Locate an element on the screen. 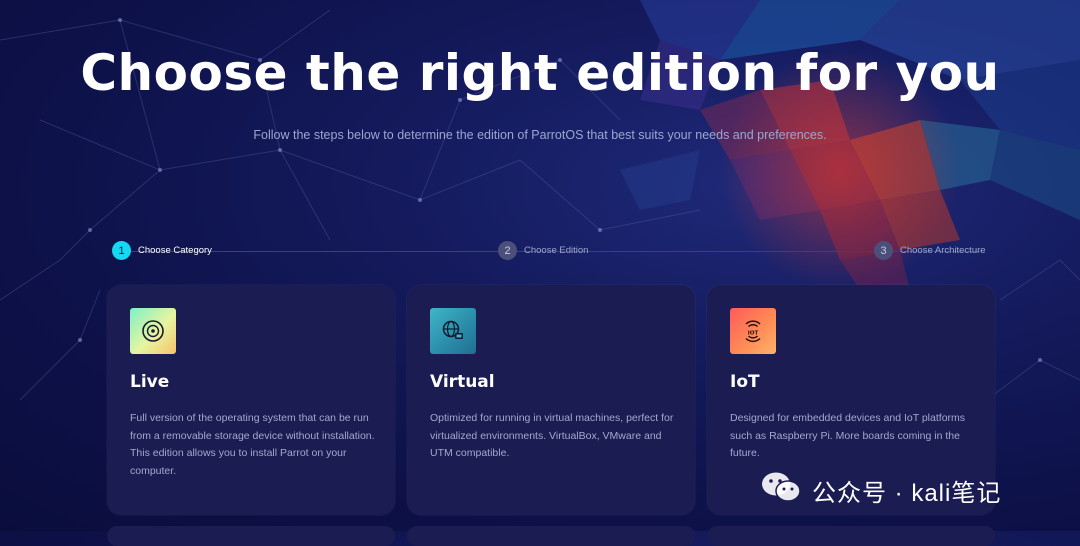  virtual-network-icon is located at coordinates (453, 331).